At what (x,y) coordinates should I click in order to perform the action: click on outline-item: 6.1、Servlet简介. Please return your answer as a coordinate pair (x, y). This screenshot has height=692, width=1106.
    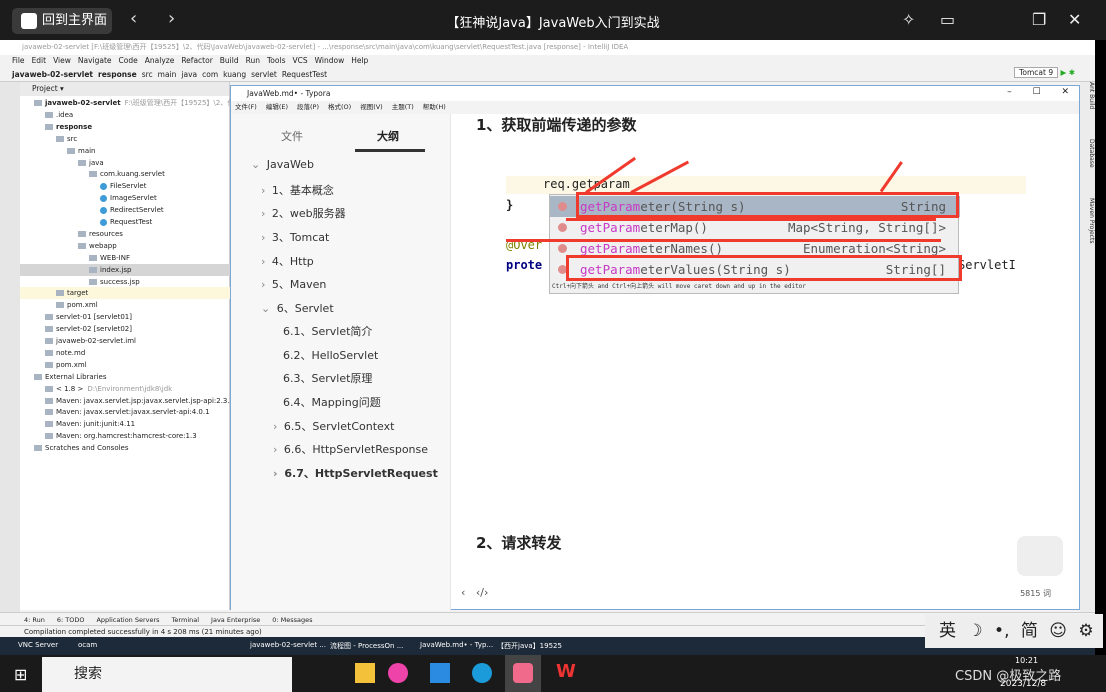
    Looking at the image, I should click on (327, 331).